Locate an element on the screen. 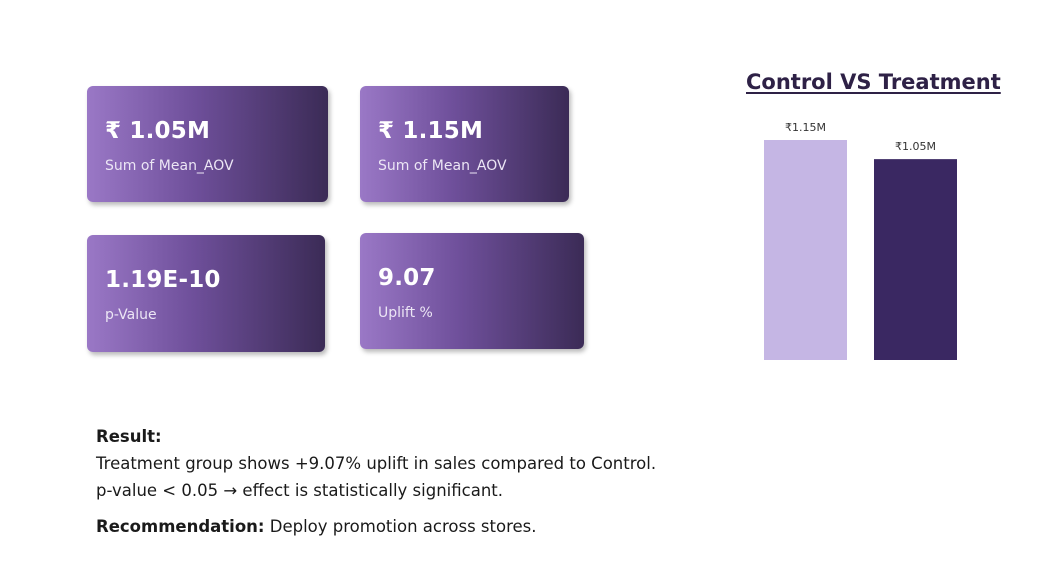 Image resolution: width=1054 pixels, height=561 pixels. bar-data-label-0: ₹1.15M is located at coordinates (805, 127).